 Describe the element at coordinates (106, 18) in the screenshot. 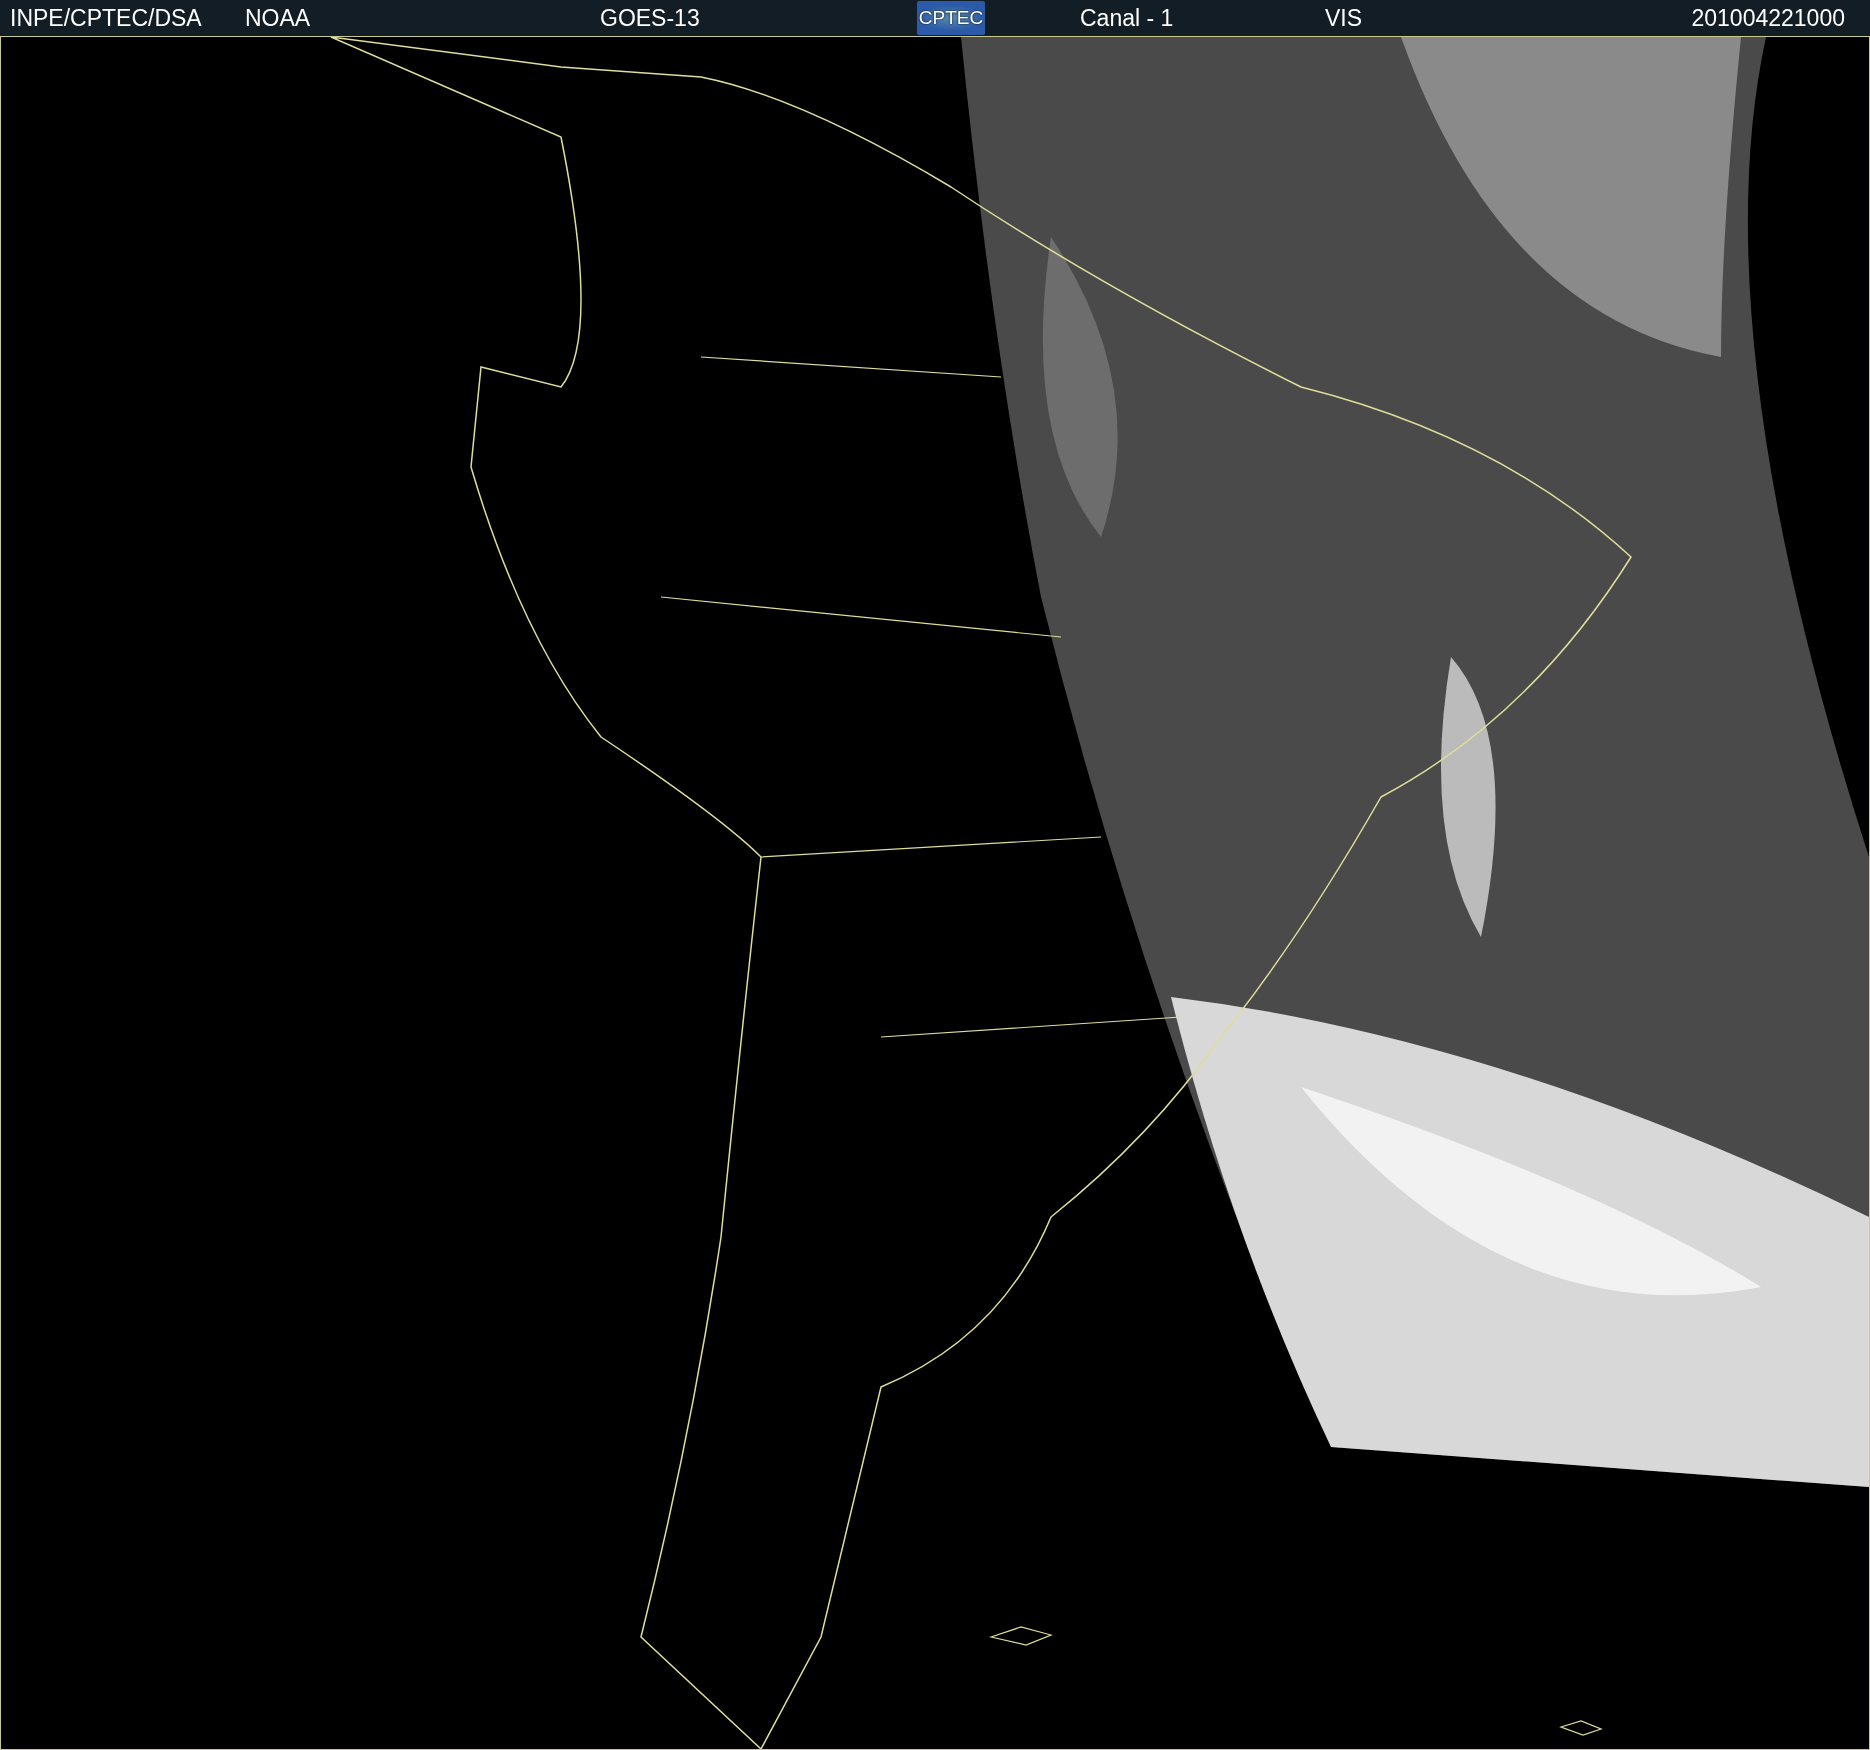

I see `source-label: INPE/CPTEC/DSA` at that location.